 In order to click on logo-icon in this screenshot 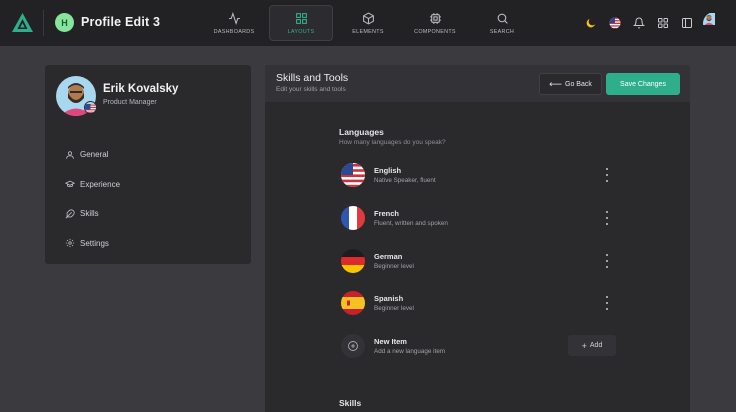, I will do `click(22, 22)`.